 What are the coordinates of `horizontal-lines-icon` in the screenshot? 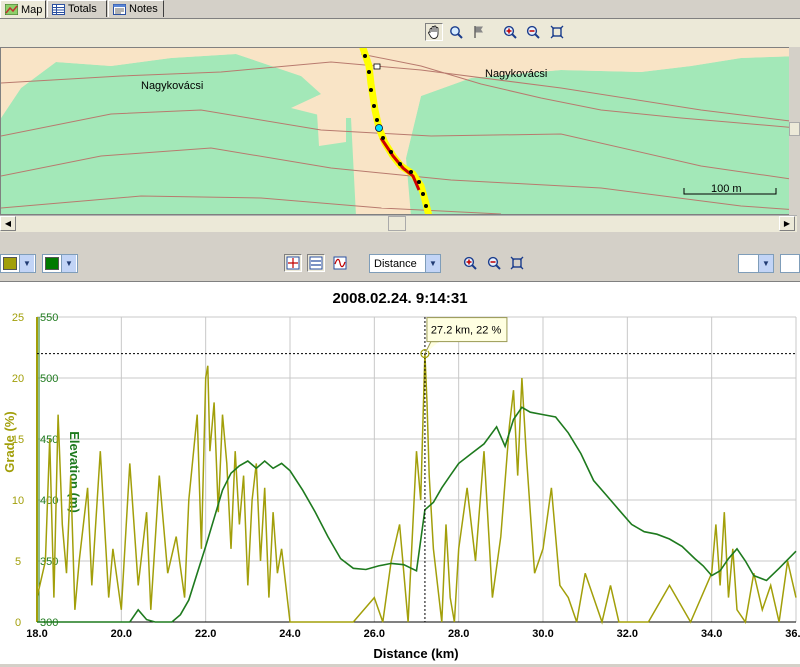 It's located at (316, 263).